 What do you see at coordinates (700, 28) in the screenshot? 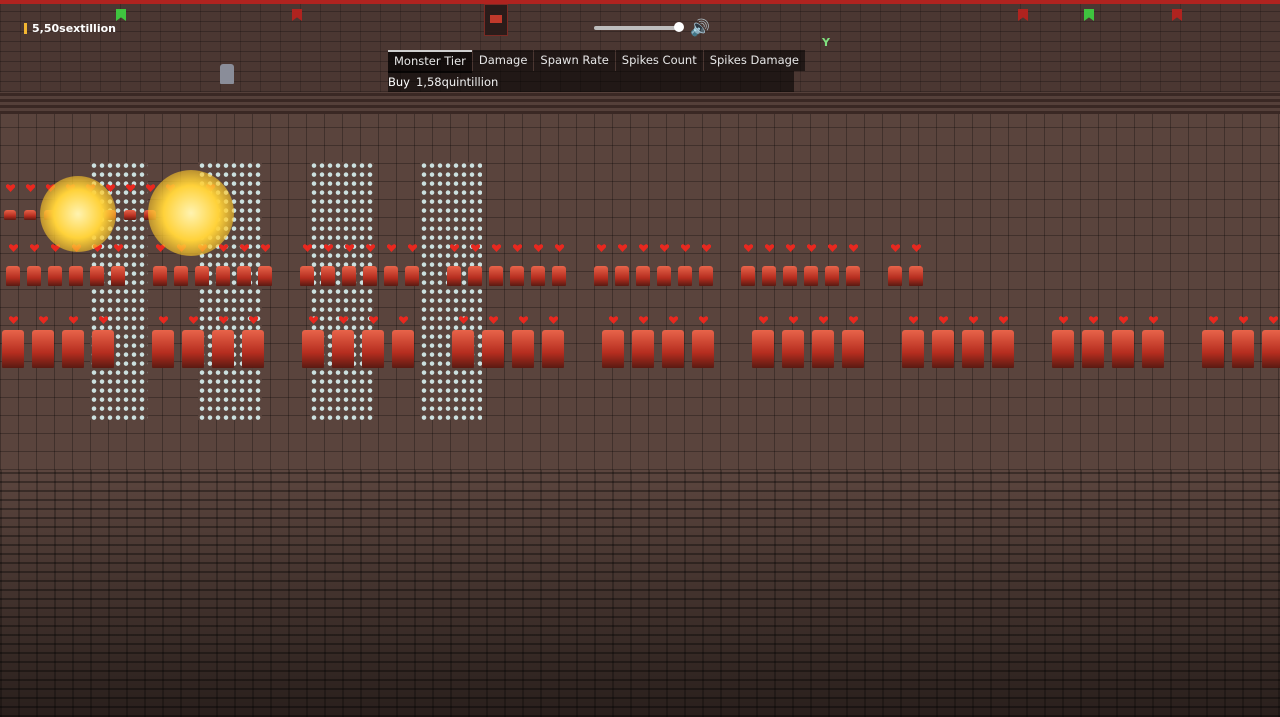
I see `speaker-icon: 🔊` at bounding box center [700, 28].